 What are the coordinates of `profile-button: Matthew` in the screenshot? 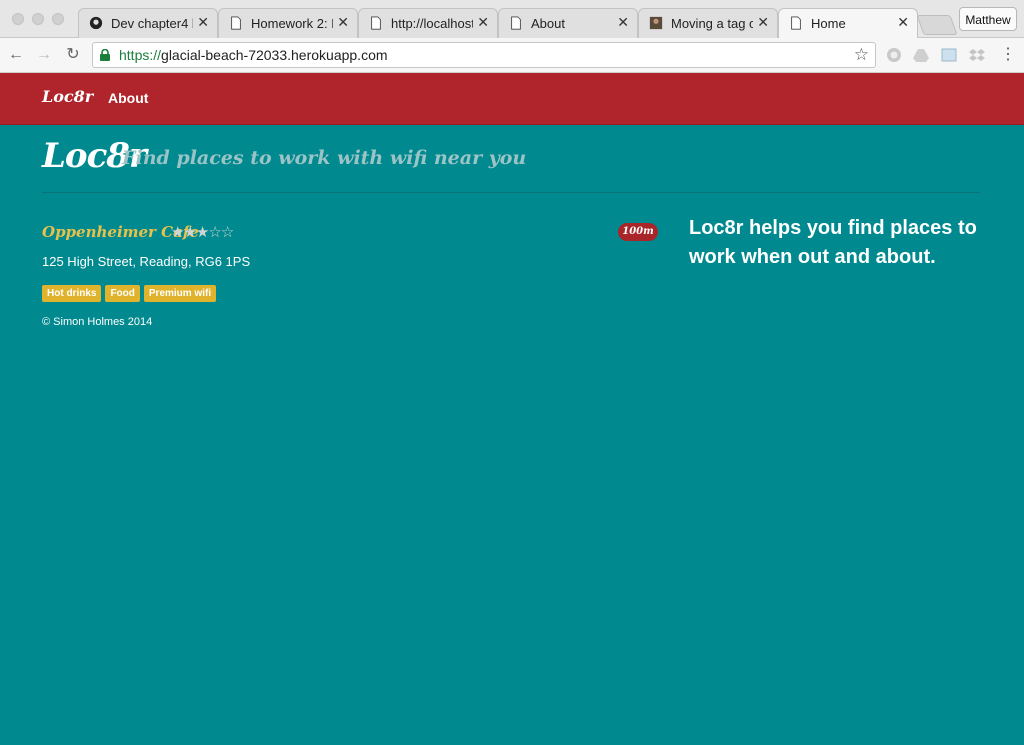 It's located at (988, 19).